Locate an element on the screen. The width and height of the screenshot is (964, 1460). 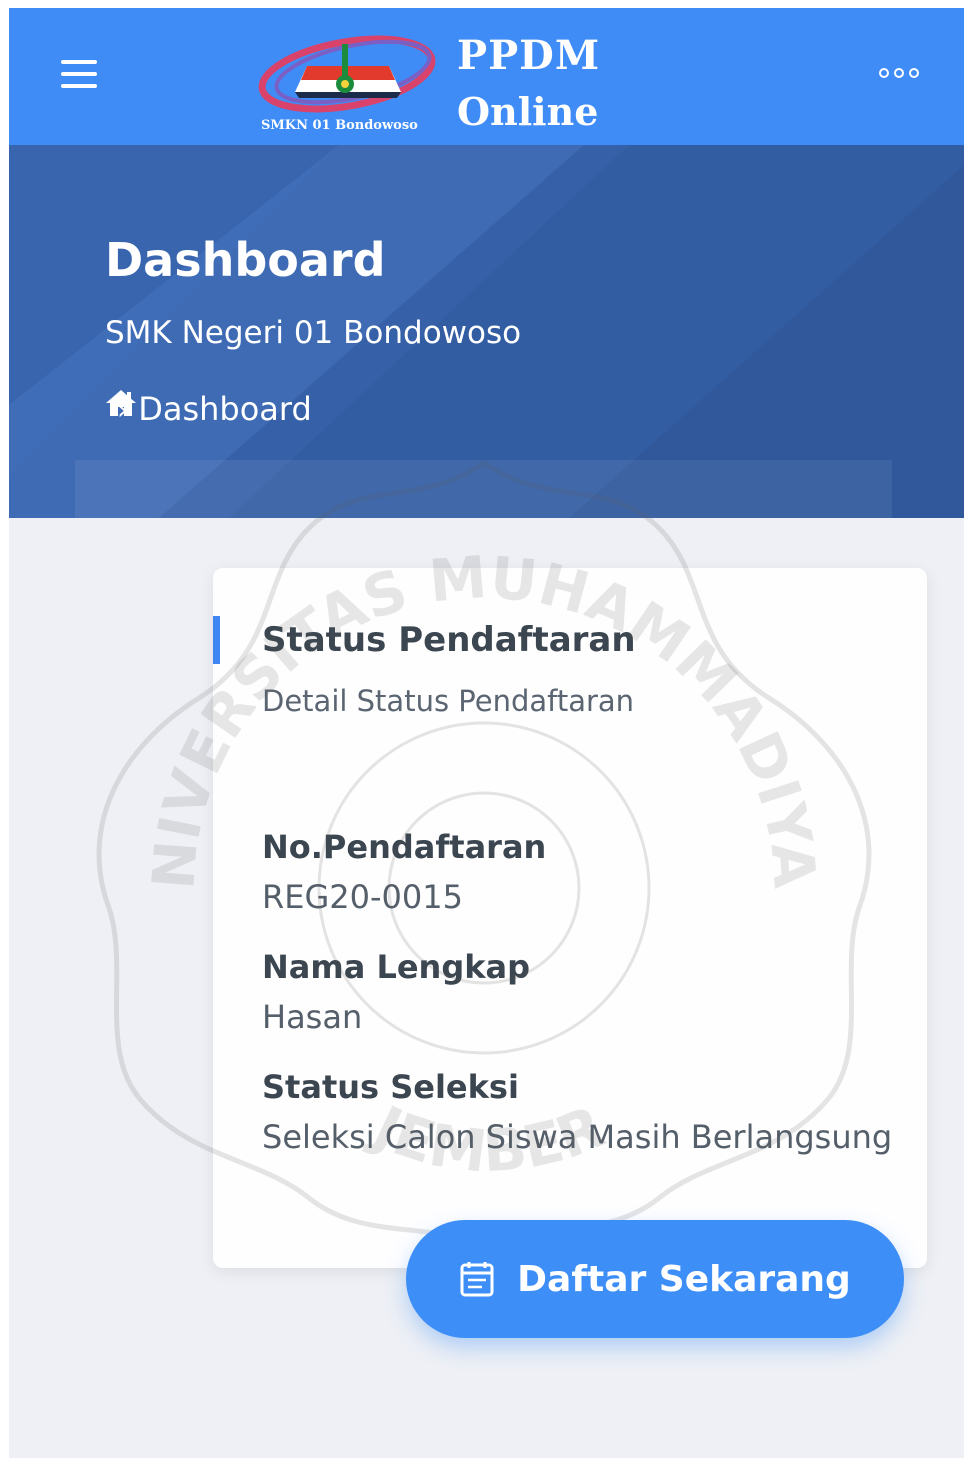
full-name-label: Nama Lengkap is located at coordinates (396, 967).